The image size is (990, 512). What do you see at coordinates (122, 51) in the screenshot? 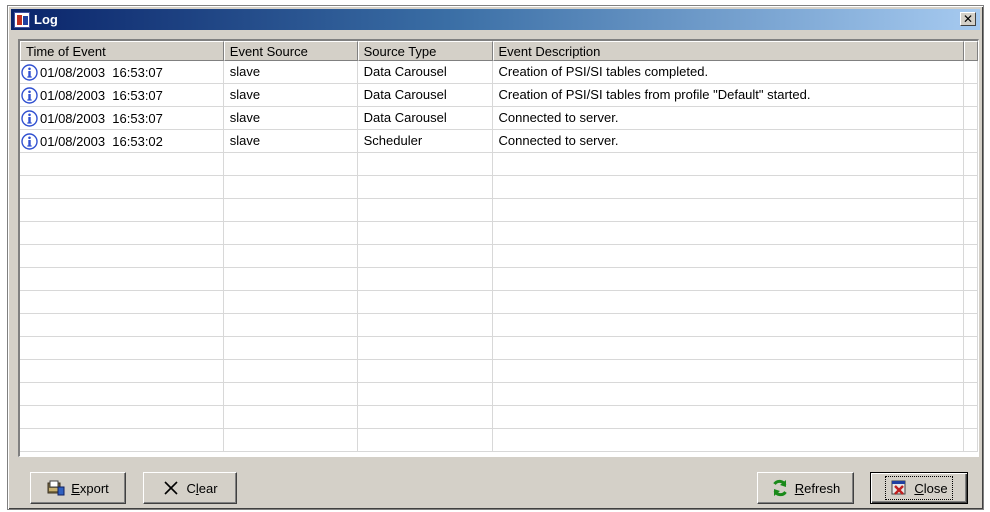
I see `column-header-time: Time of Event` at bounding box center [122, 51].